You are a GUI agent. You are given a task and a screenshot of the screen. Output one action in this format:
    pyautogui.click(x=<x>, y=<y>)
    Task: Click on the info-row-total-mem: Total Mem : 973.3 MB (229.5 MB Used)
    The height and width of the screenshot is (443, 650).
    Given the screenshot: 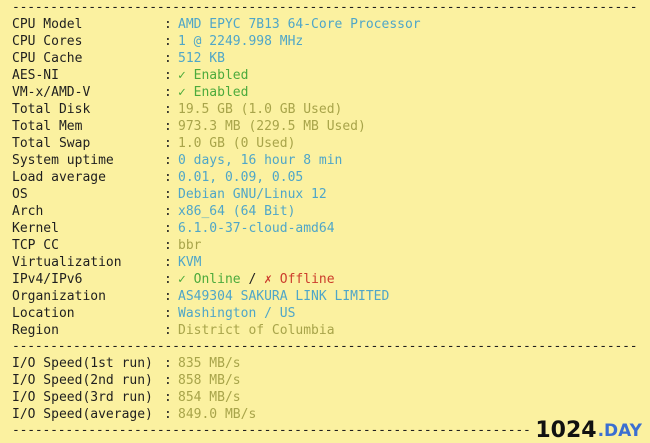 What is the action you would take?
    pyautogui.click(x=325, y=126)
    